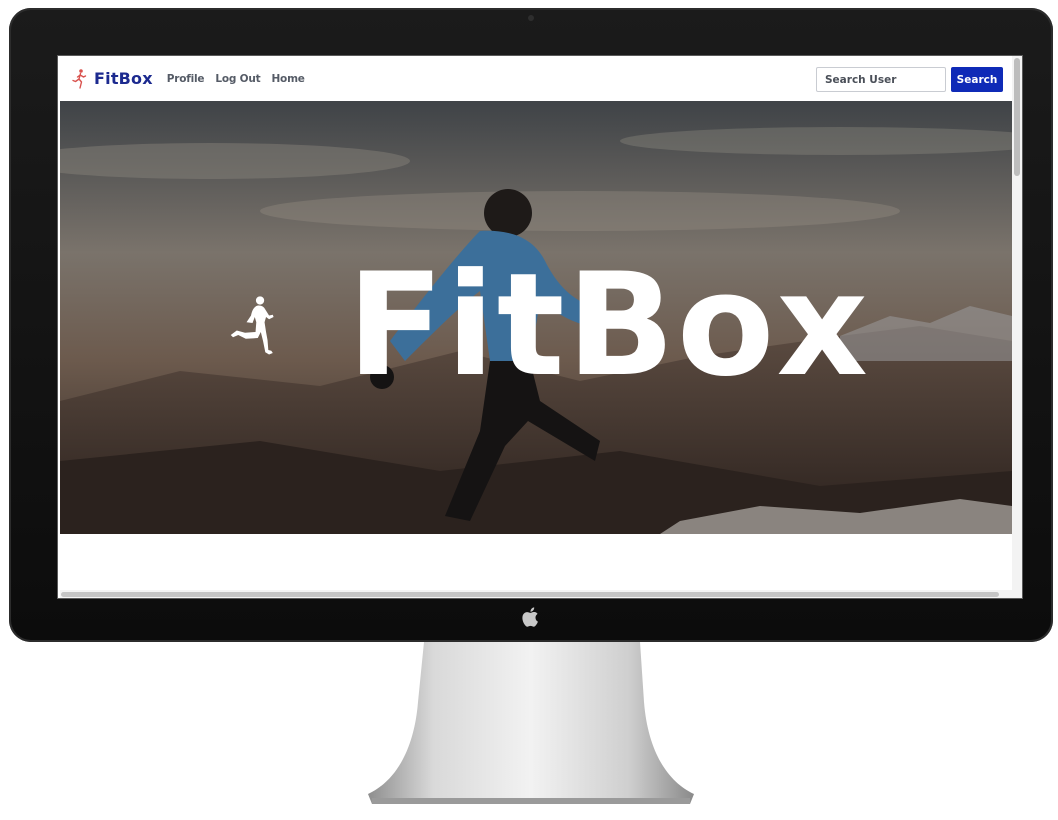  Describe the element at coordinates (123, 78) in the screenshot. I see `brand-name: FitBox` at that location.